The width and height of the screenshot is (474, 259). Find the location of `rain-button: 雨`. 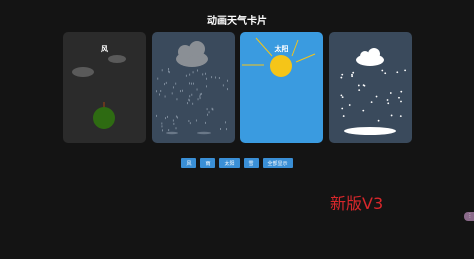

rain-button: 雨 is located at coordinates (208, 163).